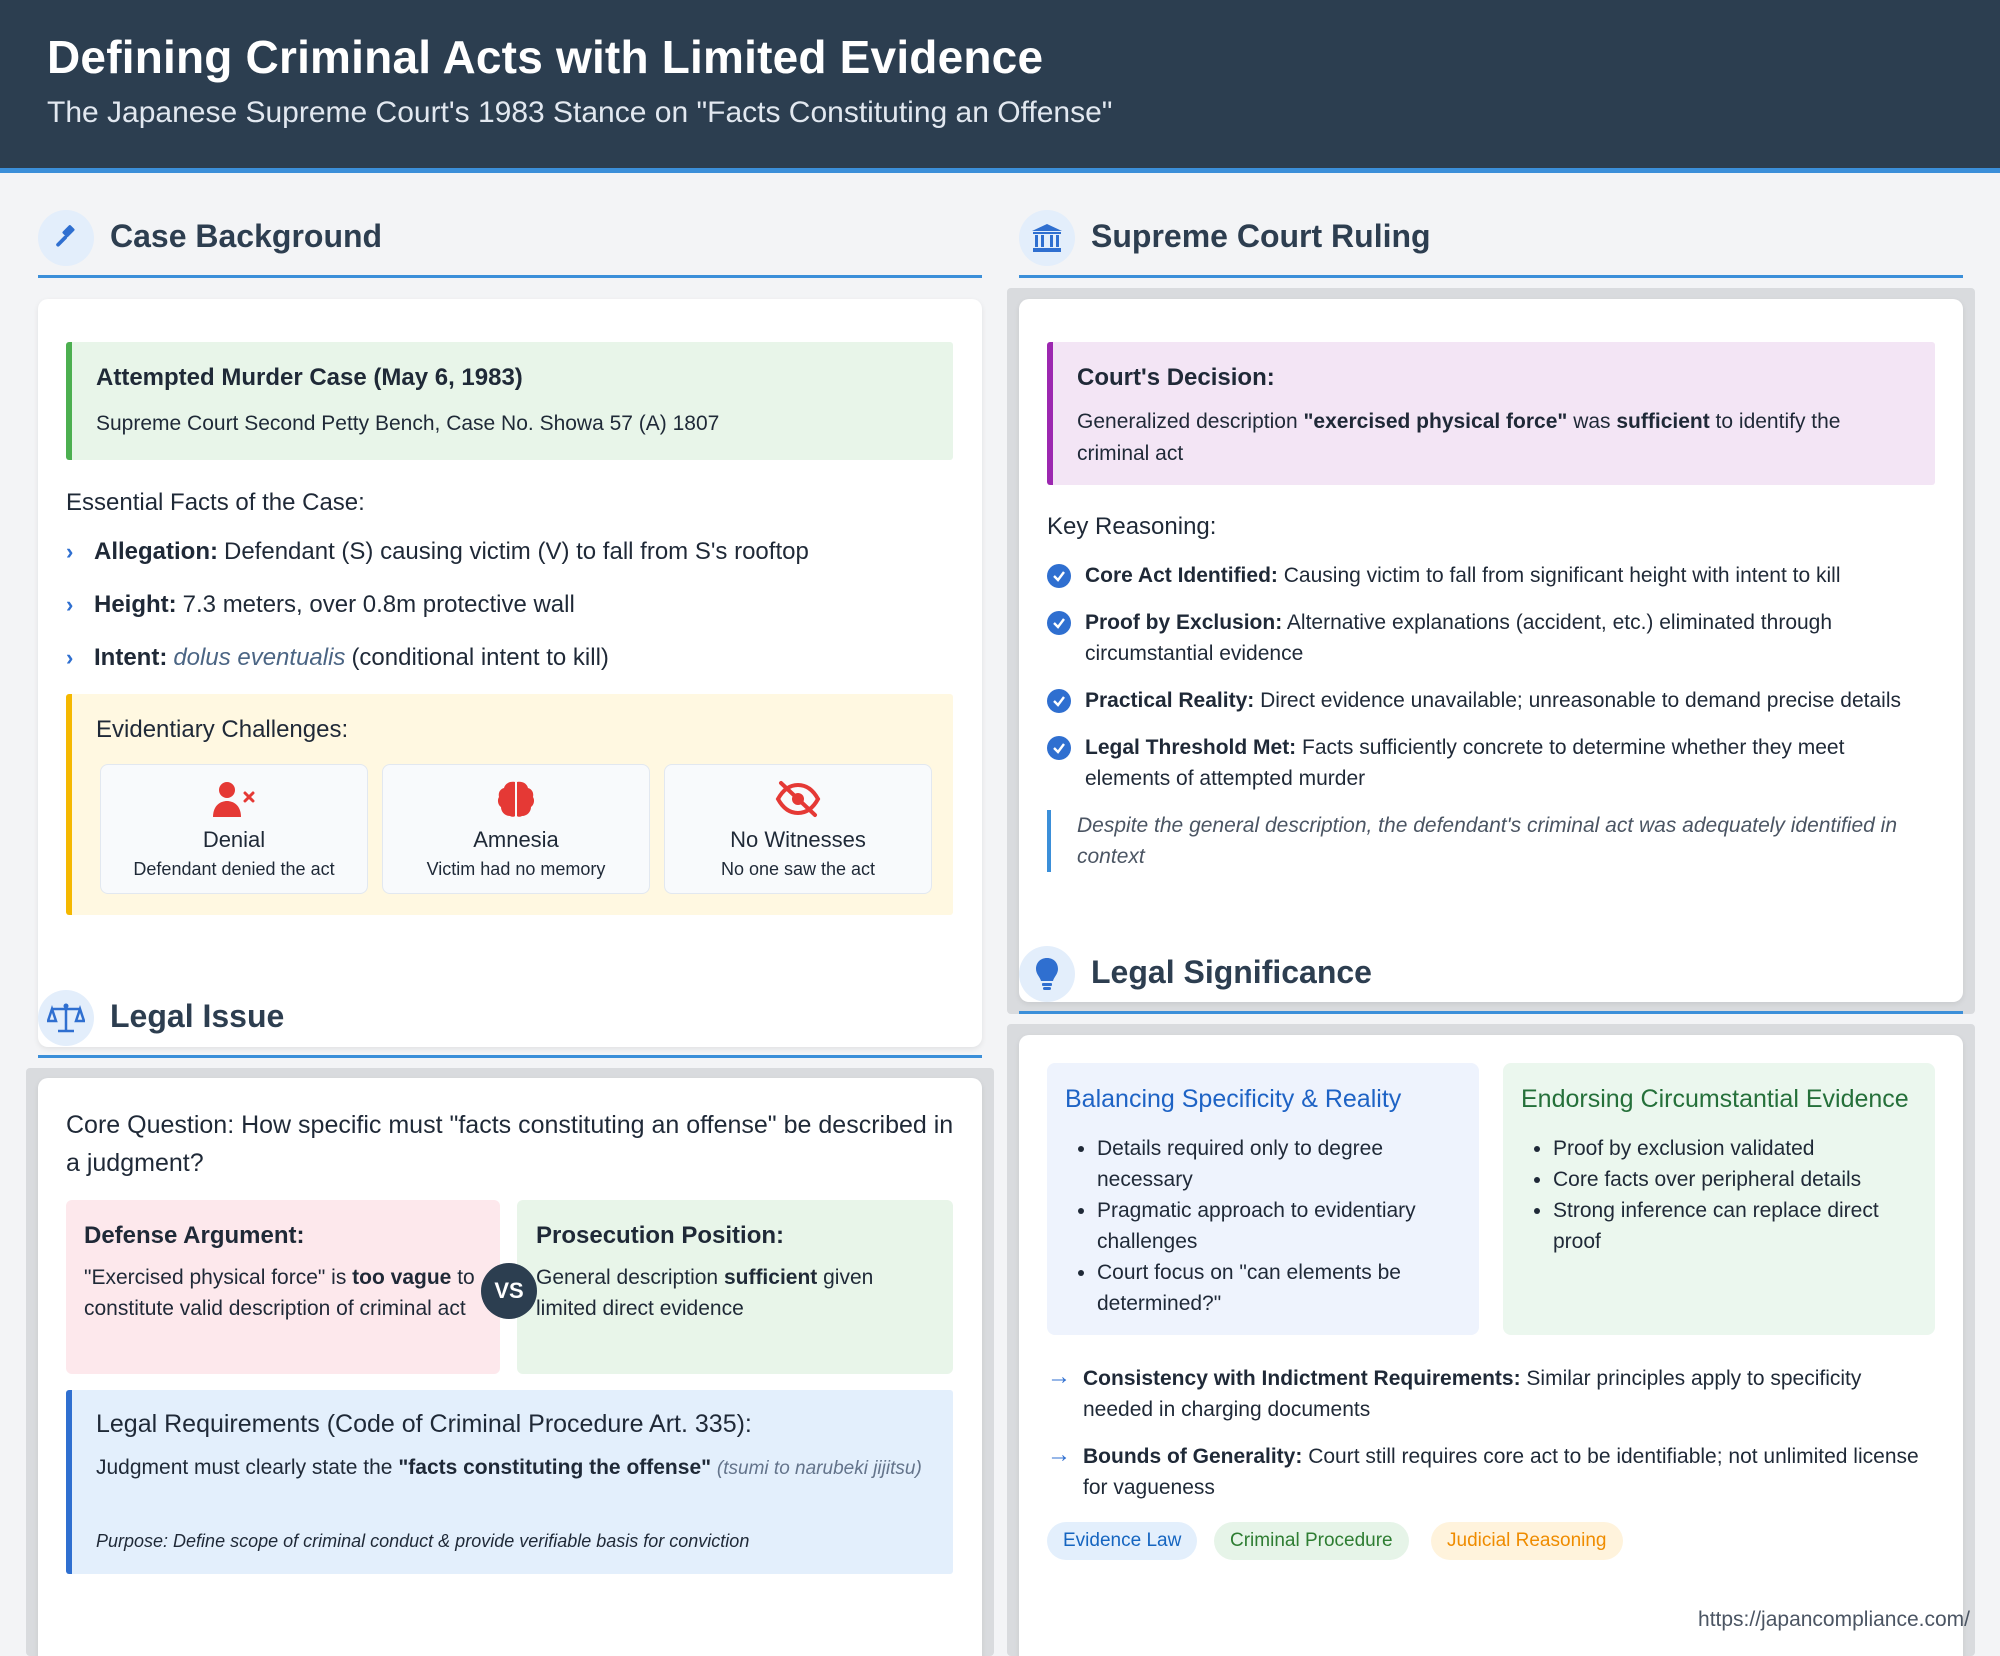 This screenshot has height=1656, width=2000. What do you see at coordinates (1261, 236) in the screenshot?
I see `section-title: Supreme Court Ruling` at bounding box center [1261, 236].